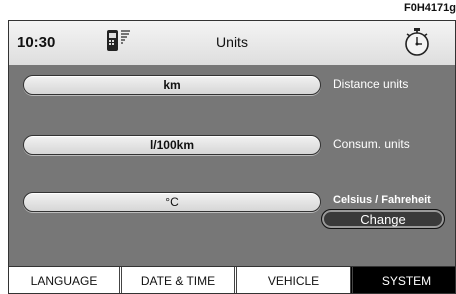  Describe the element at coordinates (172, 145) in the screenshot. I see `consumption-units-field: l/100km` at that location.